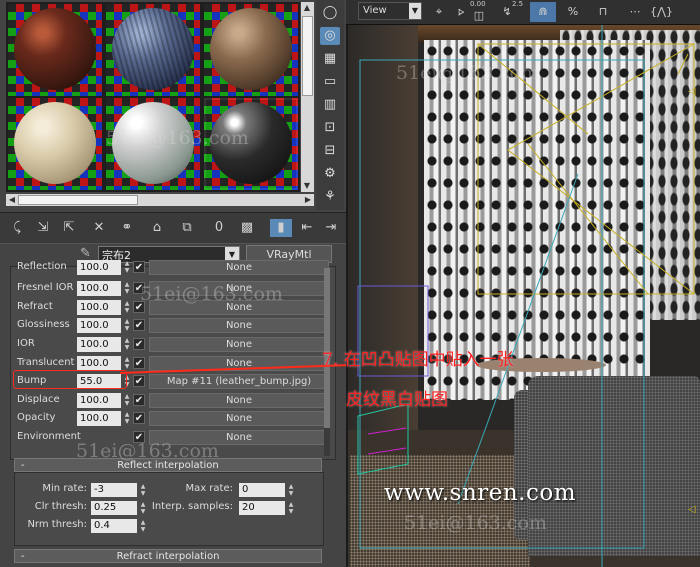 Image resolution: width=700 pixels, height=567 pixels. Describe the element at coordinates (157, 228) in the screenshot. I see `put-to-library-icon: ⌂` at that location.